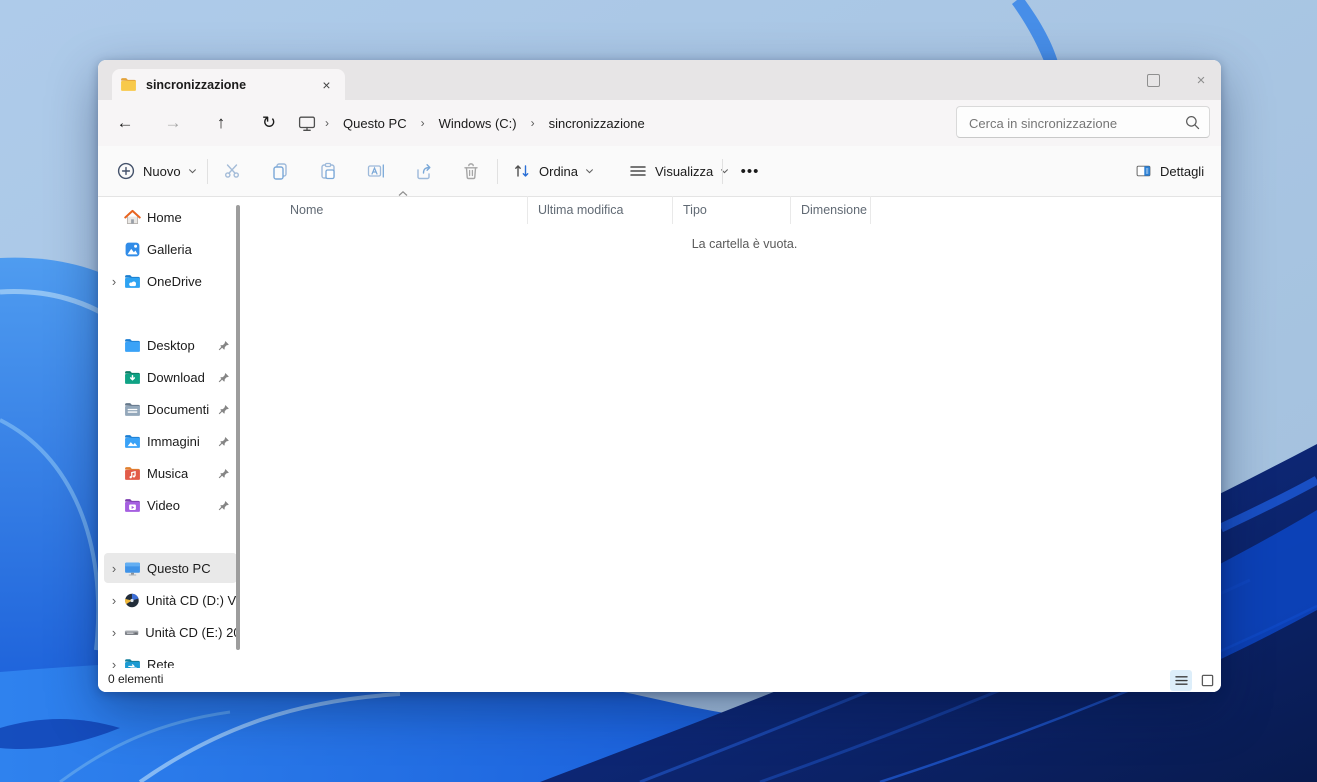 This screenshot has height=782, width=1317. Describe the element at coordinates (125, 123) in the screenshot. I see `back-button: ←` at that location.